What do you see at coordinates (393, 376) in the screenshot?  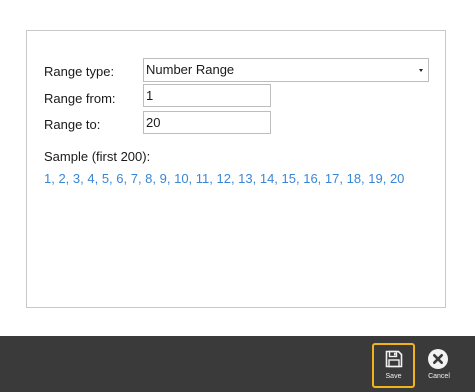 I see `save-label: Save` at bounding box center [393, 376].